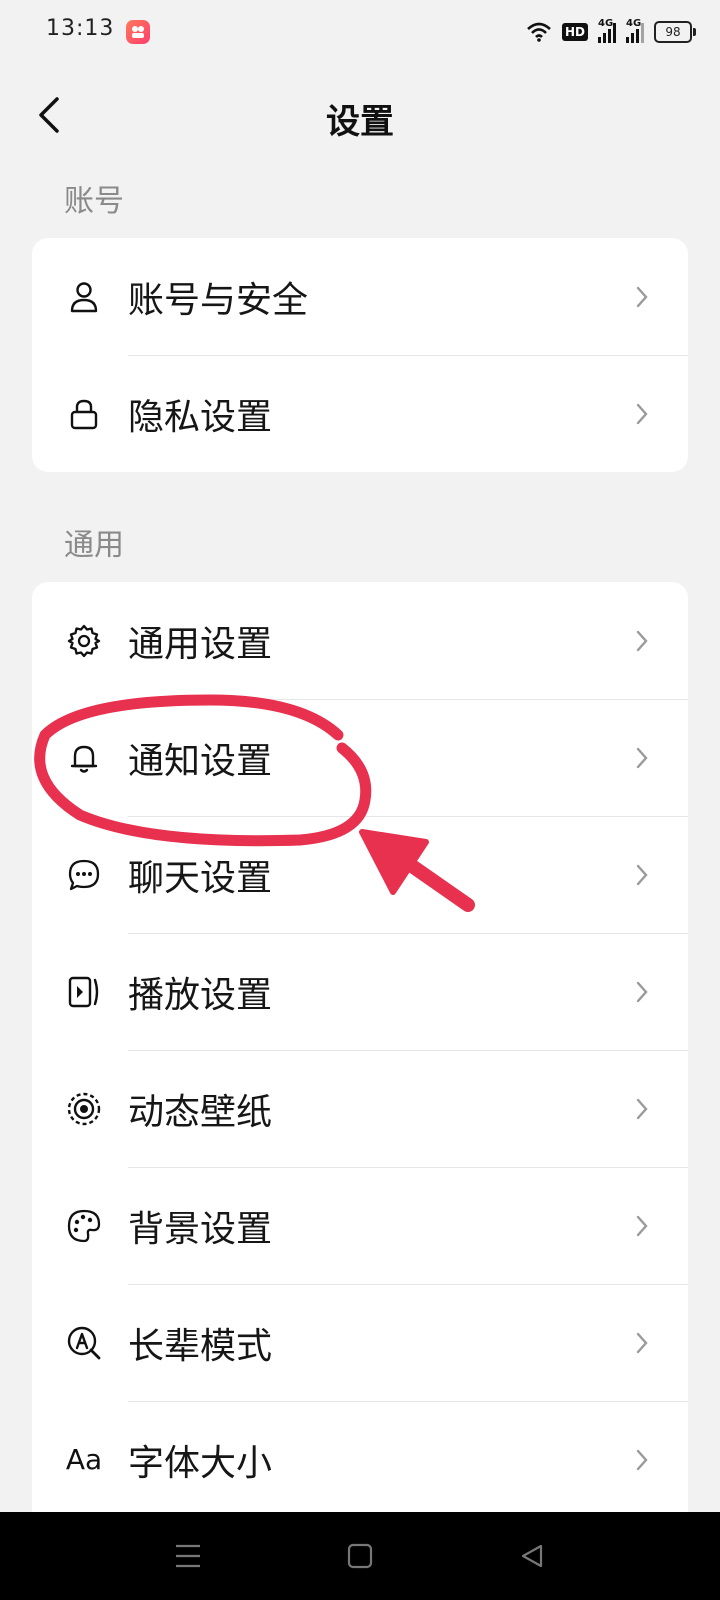  I want to click on recent-apps-button, so click(188, 1556).